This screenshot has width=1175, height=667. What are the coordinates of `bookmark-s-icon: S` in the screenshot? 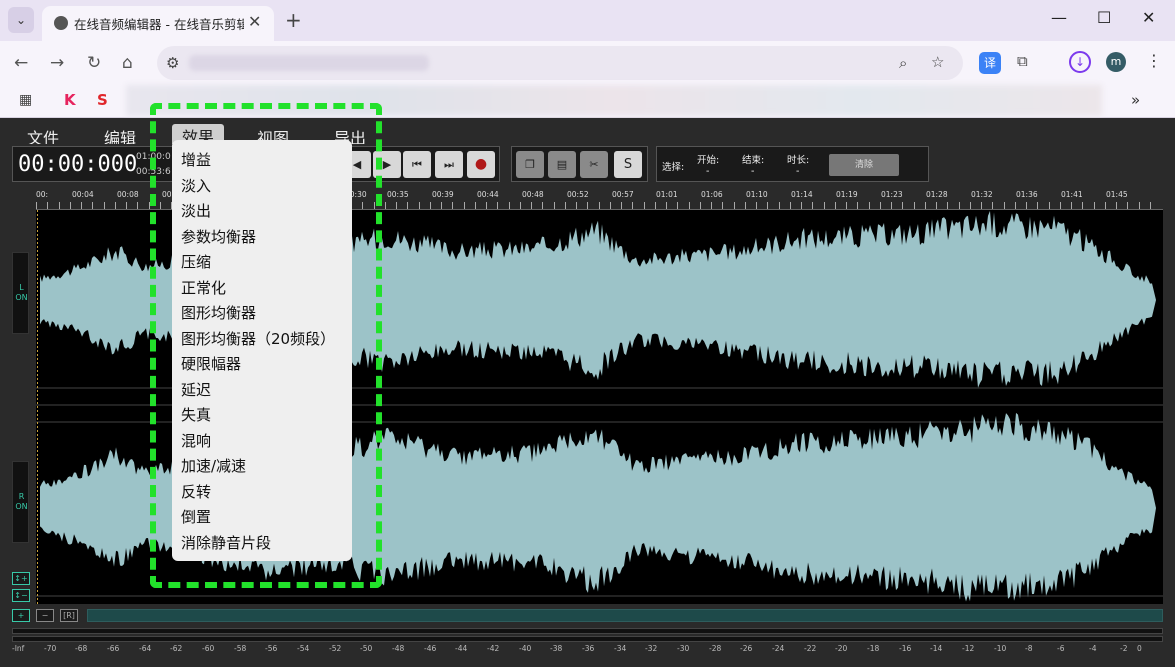 It's located at (102, 100).